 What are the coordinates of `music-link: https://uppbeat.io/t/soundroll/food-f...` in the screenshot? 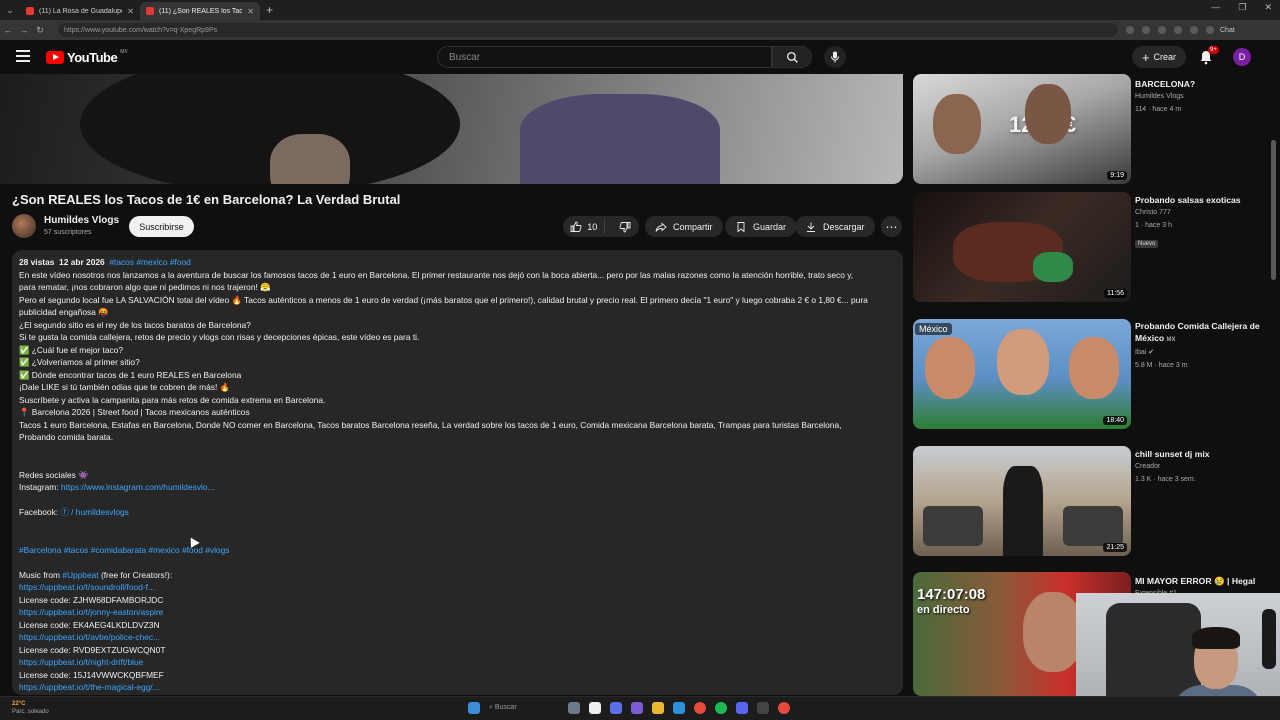 It's located at (87, 587).